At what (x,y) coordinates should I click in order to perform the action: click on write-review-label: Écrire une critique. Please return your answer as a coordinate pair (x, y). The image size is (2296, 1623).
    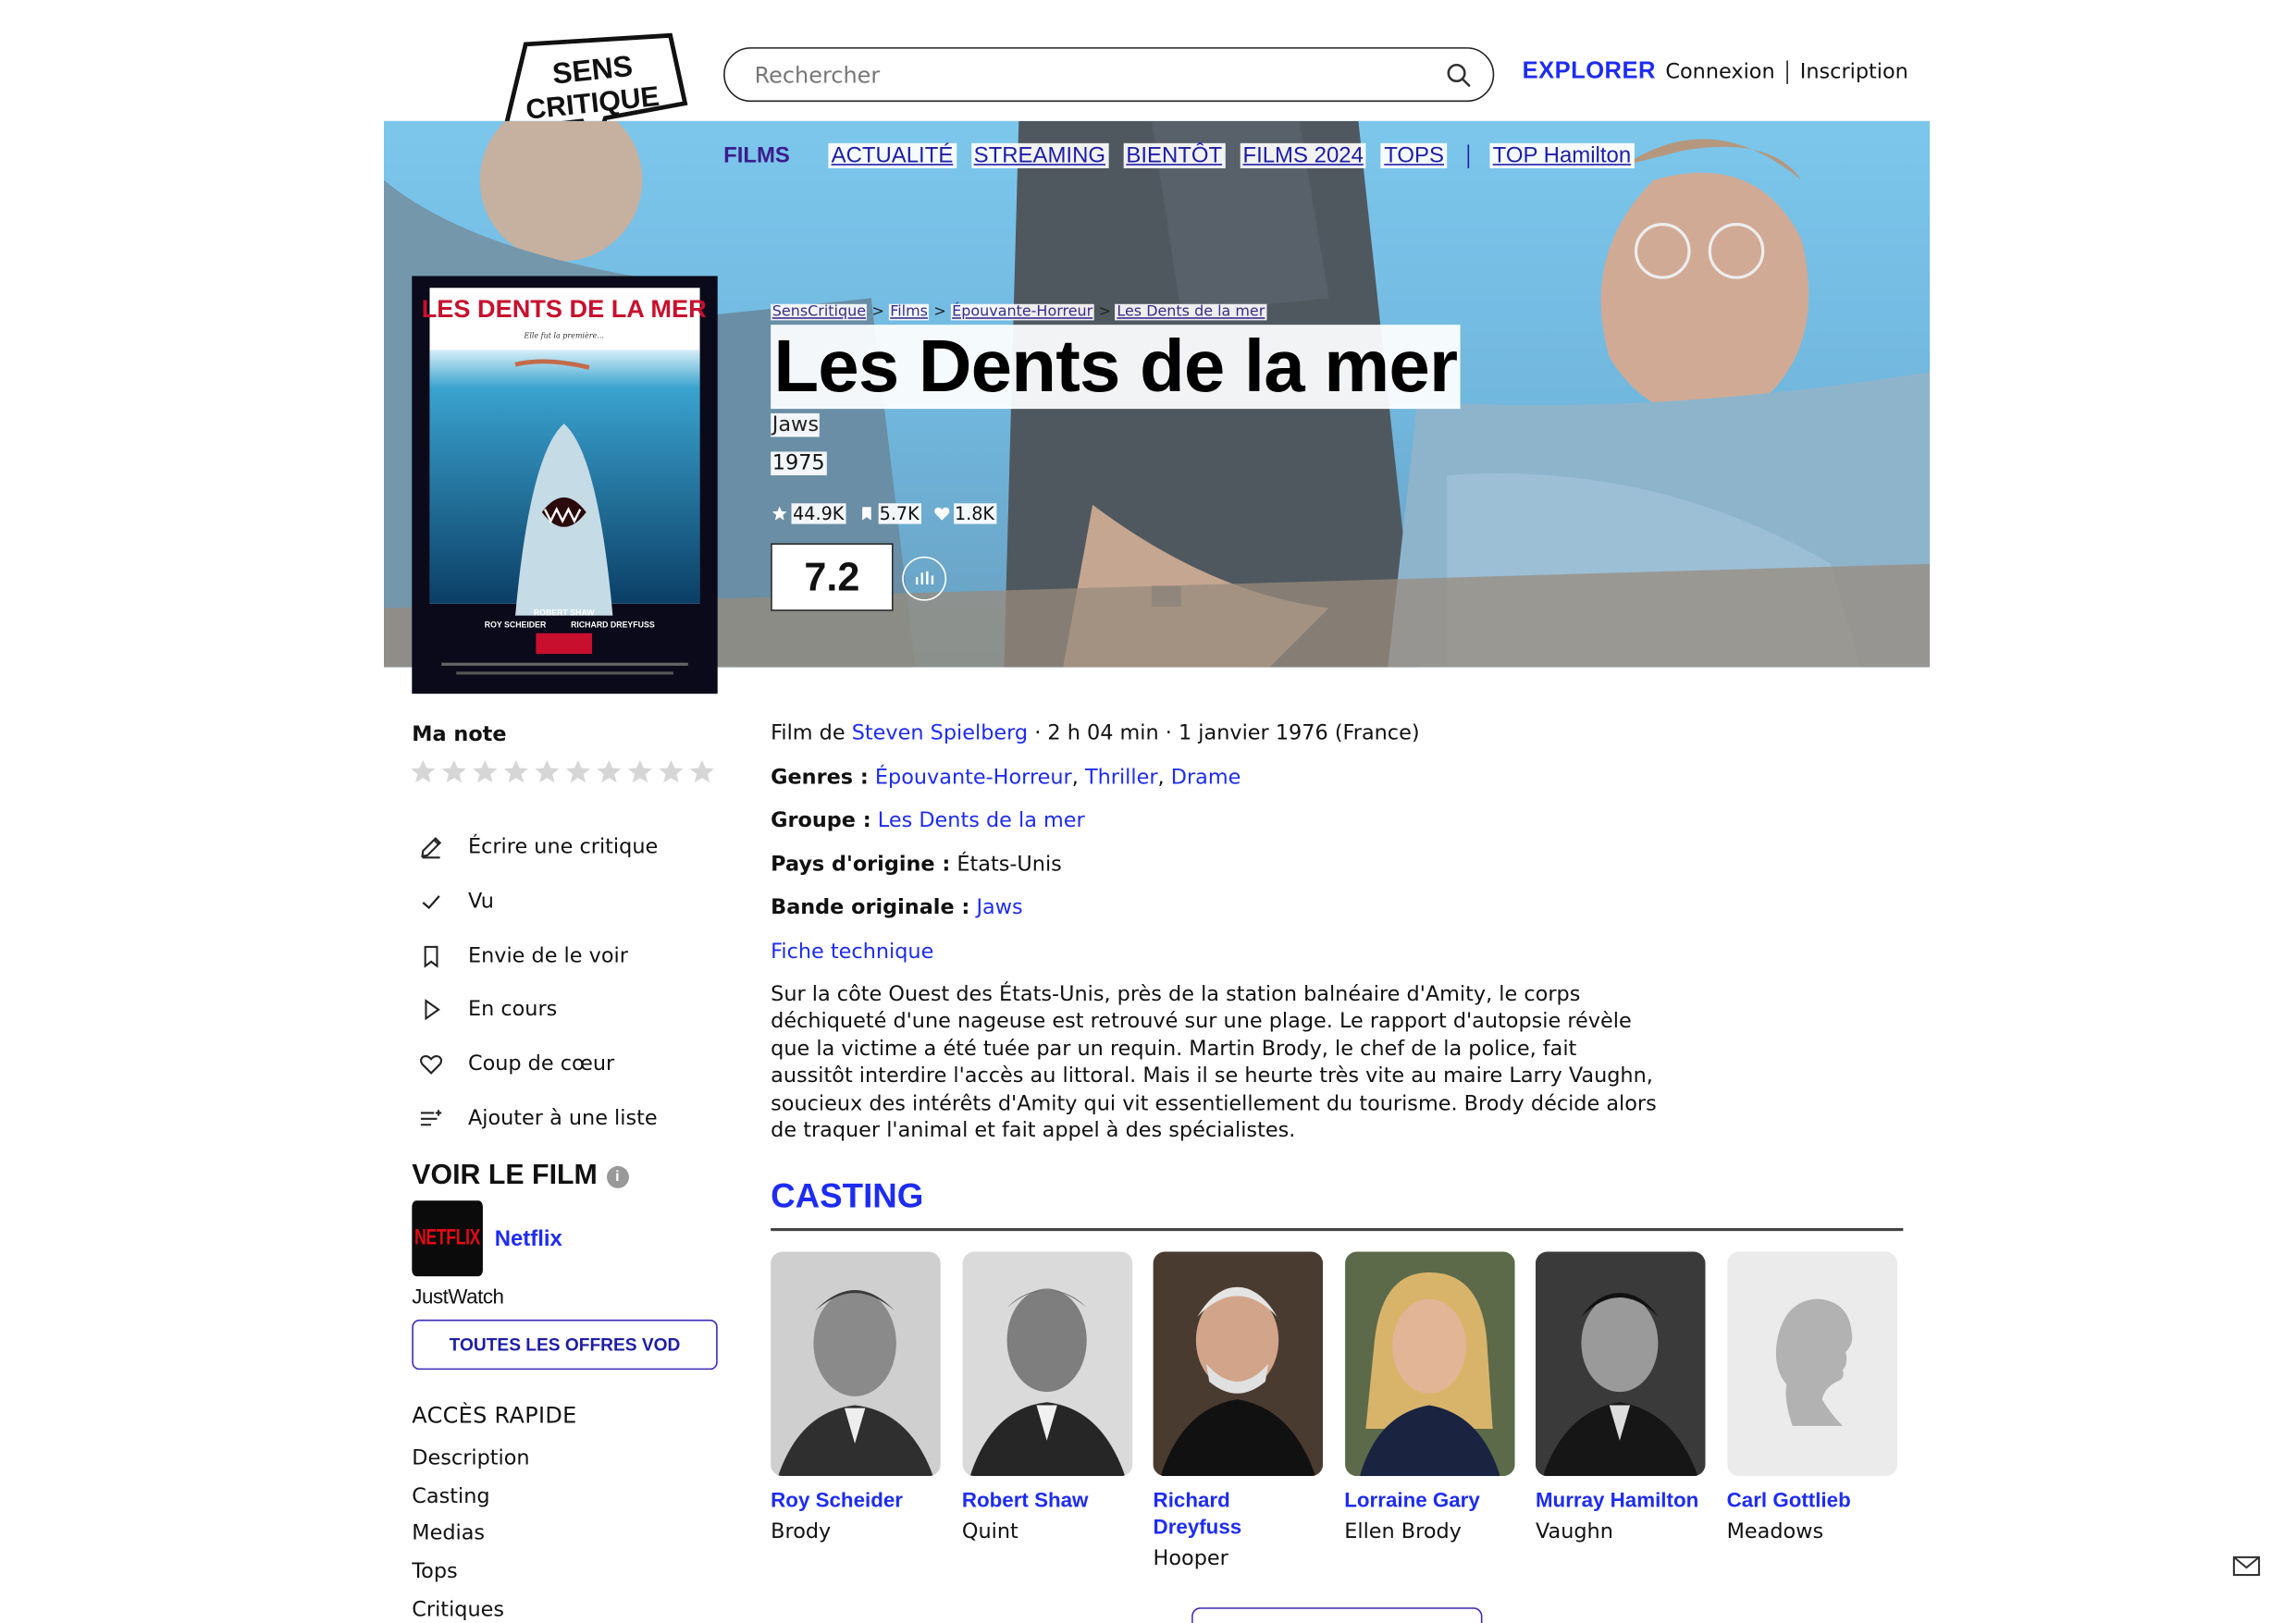
    Looking at the image, I should click on (563, 847).